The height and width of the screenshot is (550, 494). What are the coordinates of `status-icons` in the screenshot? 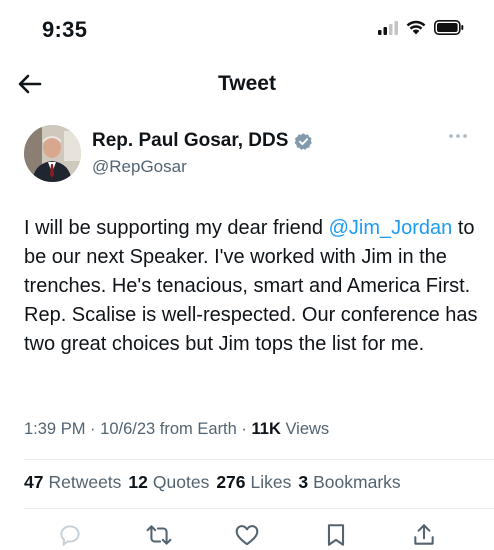 It's located at (421, 27).